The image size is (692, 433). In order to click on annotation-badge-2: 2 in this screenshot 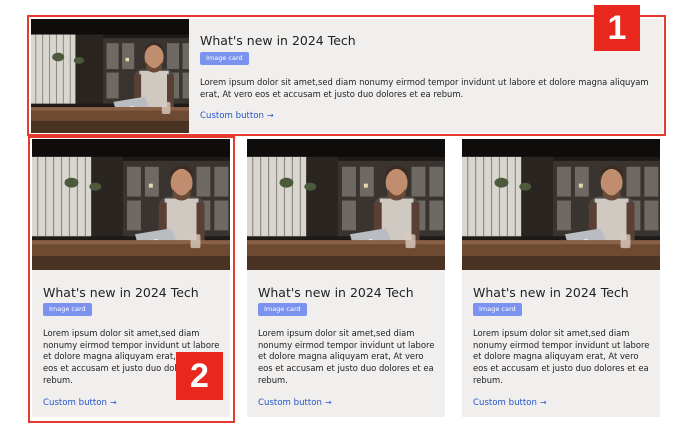, I will do `click(199, 376)`.